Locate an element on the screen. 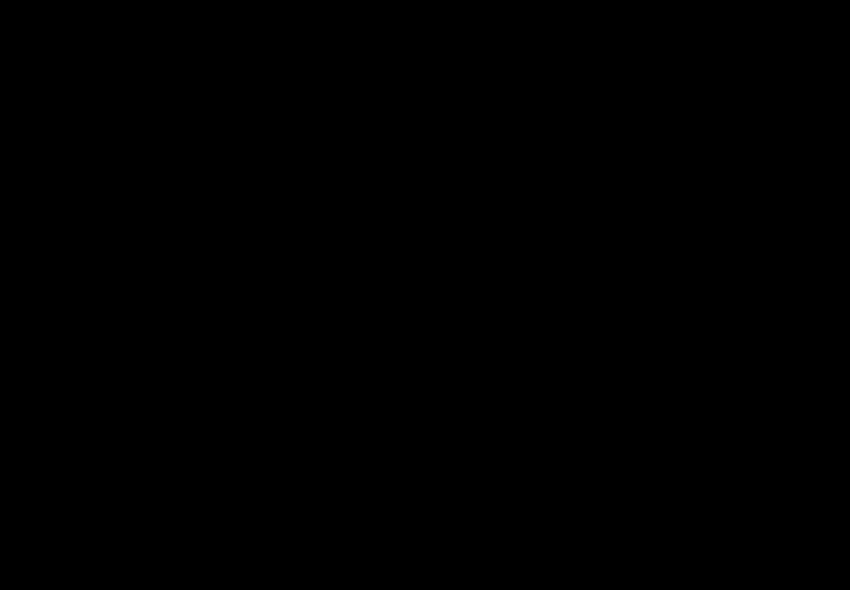 The height and width of the screenshot is (590, 850). info-row-total-disk: Total Disk: 50.1 GB (1.6 GB Used) is located at coordinates (425, 126).